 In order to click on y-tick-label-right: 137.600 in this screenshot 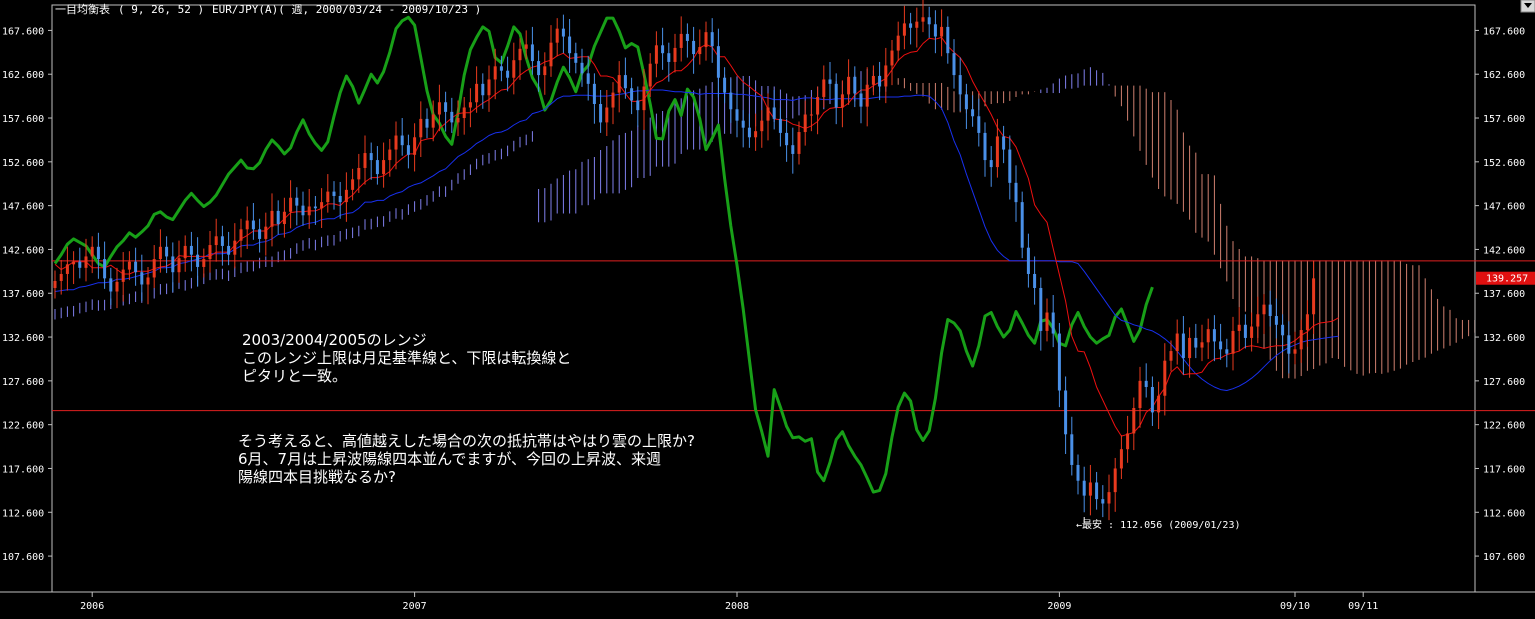, I will do `click(1504, 294)`.